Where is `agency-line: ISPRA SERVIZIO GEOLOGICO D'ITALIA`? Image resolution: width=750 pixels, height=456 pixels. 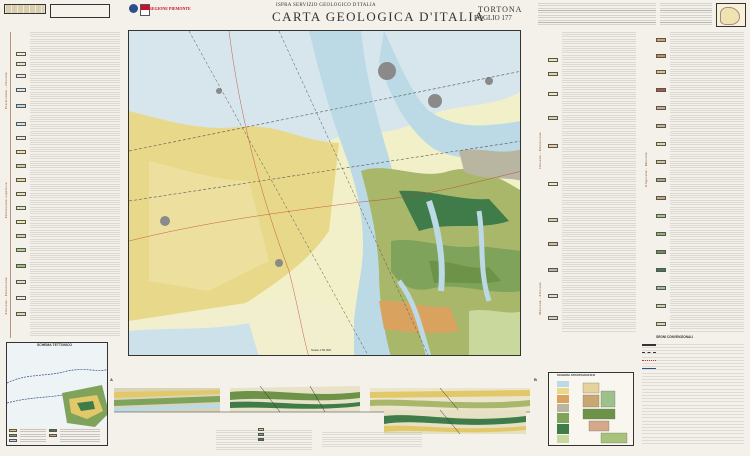 agency-line: ISPRA SERVIZIO GEOLOGICO D'ITALIA is located at coordinates (326, 5).